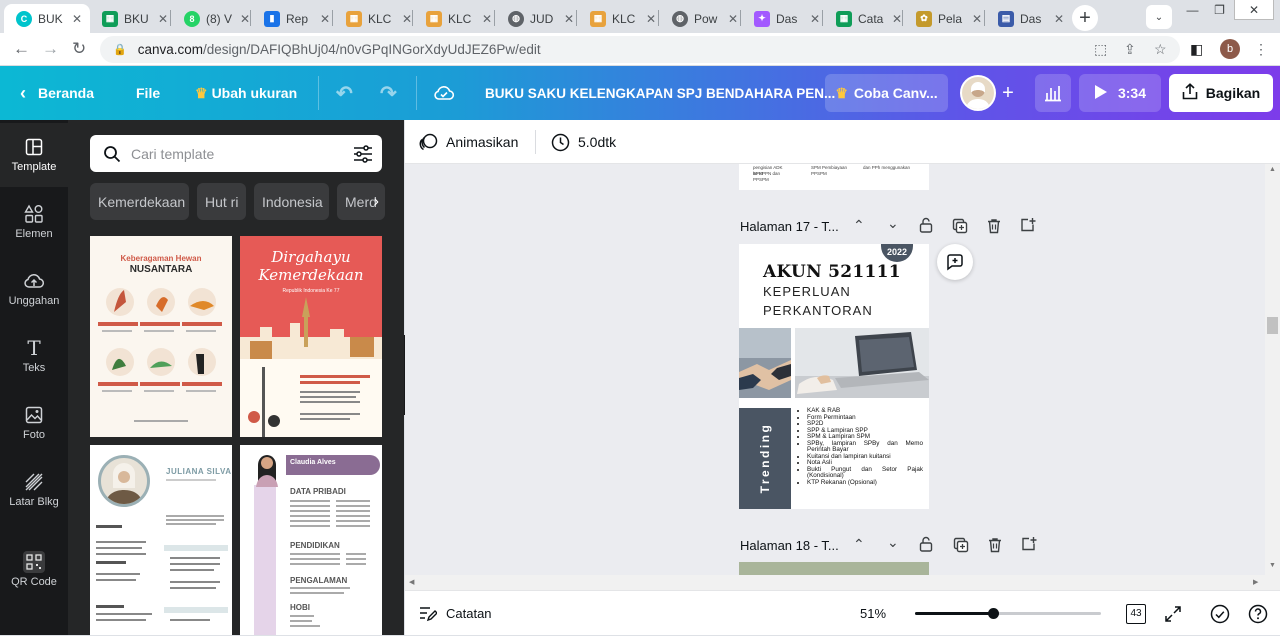 The height and width of the screenshot is (636, 1280). What do you see at coordinates (50, 49) in the screenshot?
I see `forward-icon: →` at bounding box center [50, 49].